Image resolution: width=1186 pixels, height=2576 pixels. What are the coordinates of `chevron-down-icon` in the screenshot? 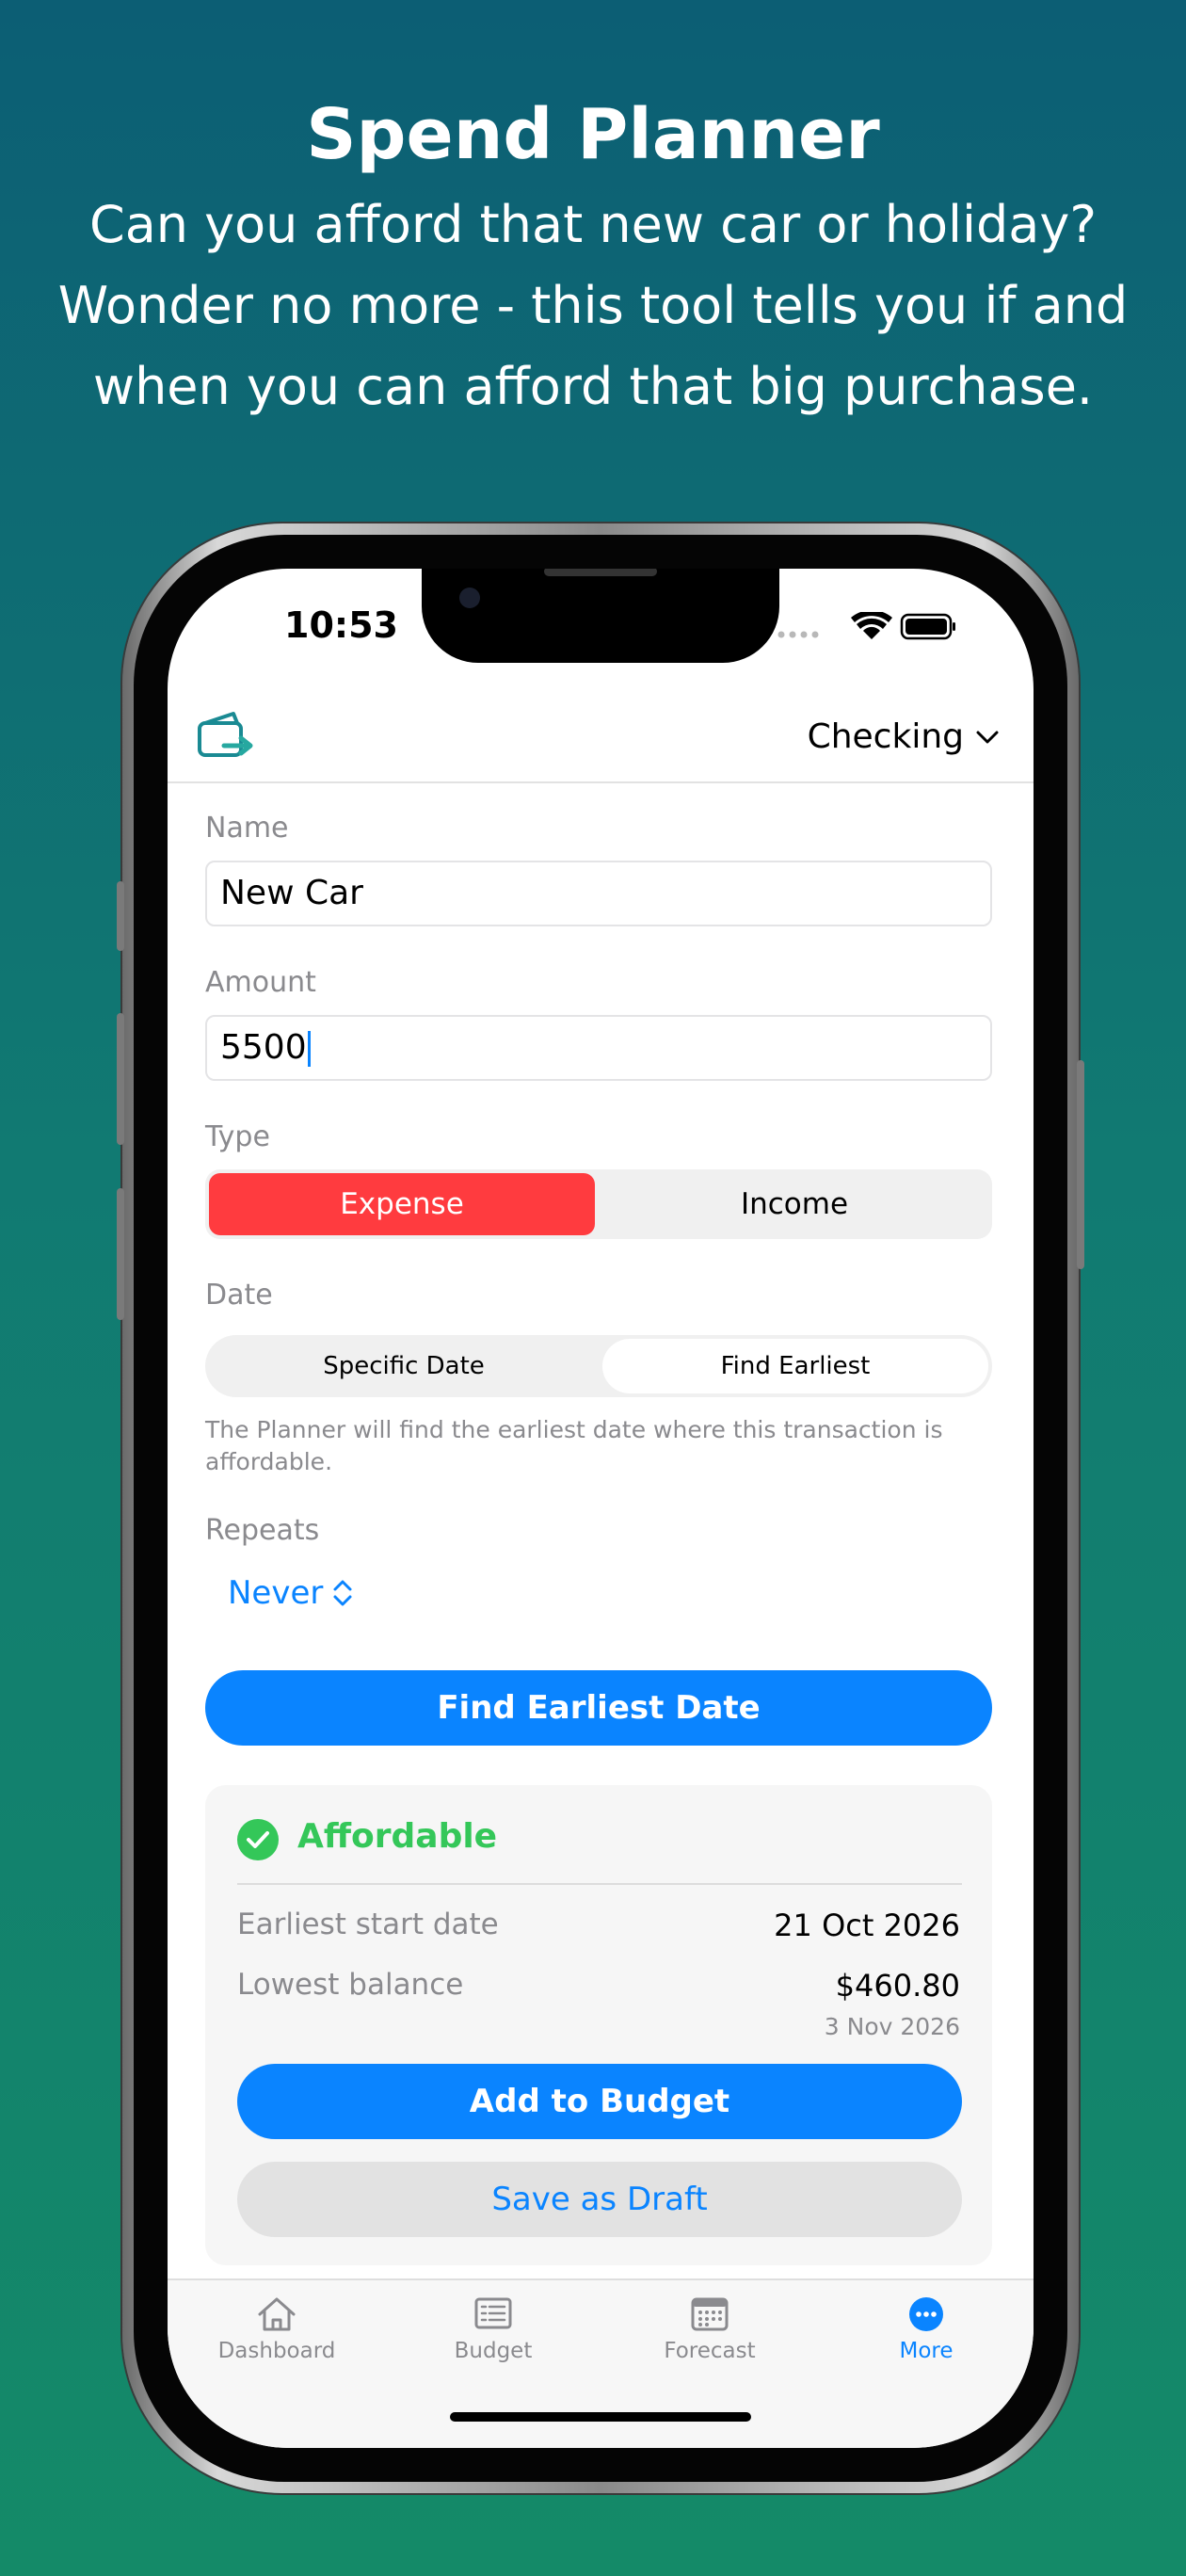 It's located at (988, 737).